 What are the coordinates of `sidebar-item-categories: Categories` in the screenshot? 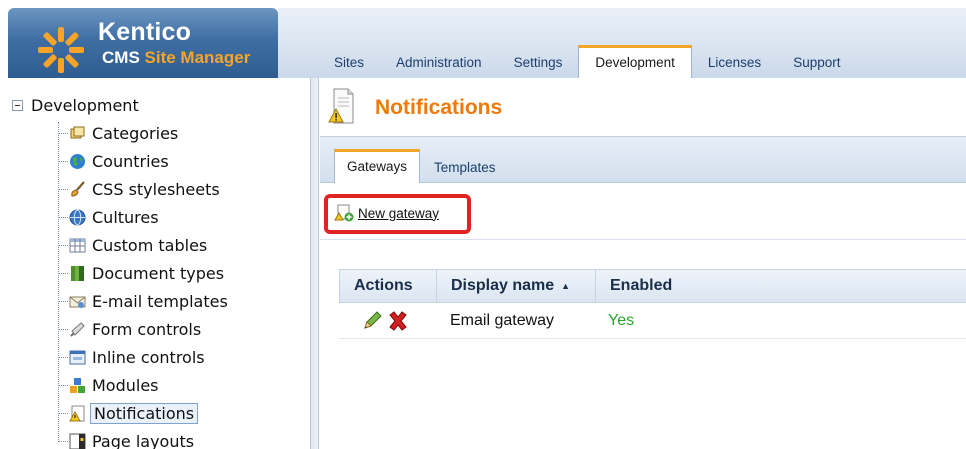 It's located at (119, 133).